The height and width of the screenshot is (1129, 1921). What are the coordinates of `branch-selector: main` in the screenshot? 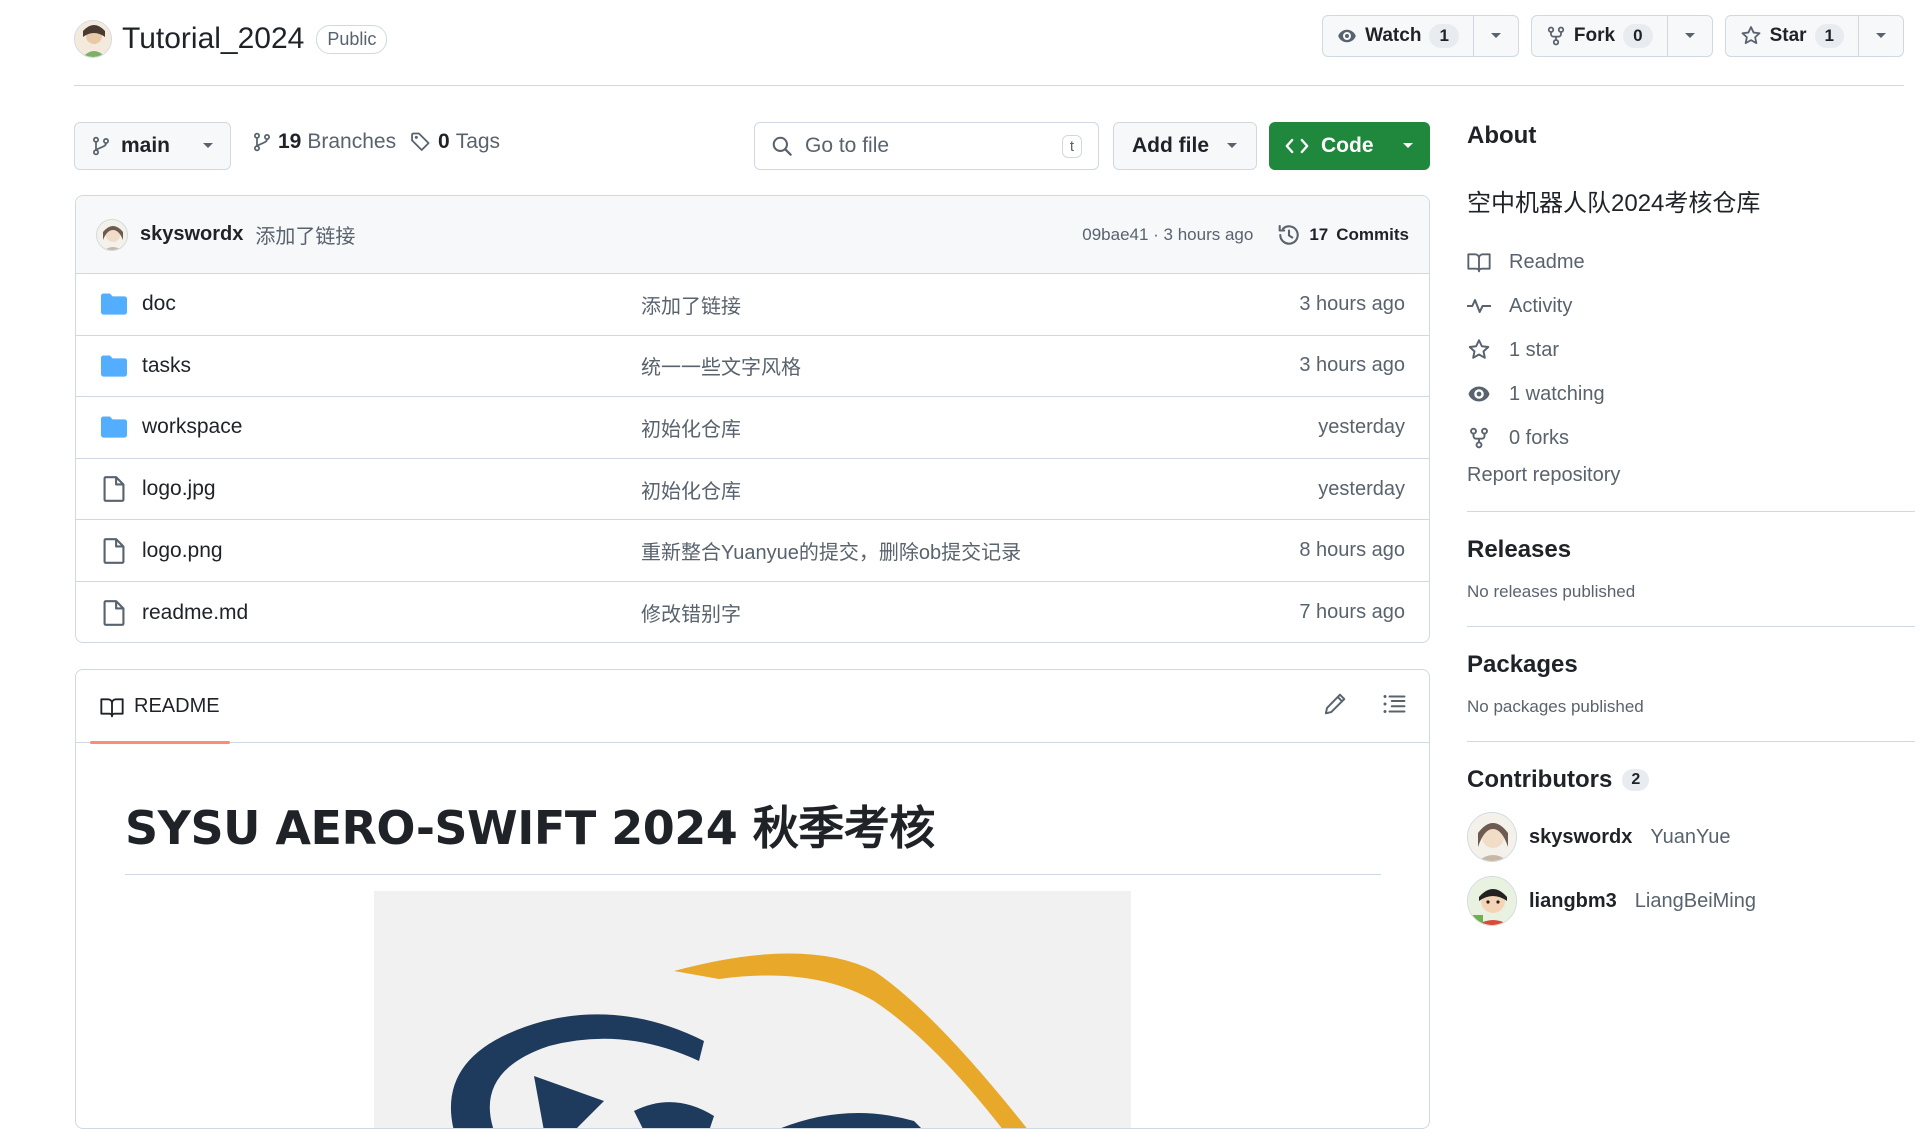 It's located at (152, 146).